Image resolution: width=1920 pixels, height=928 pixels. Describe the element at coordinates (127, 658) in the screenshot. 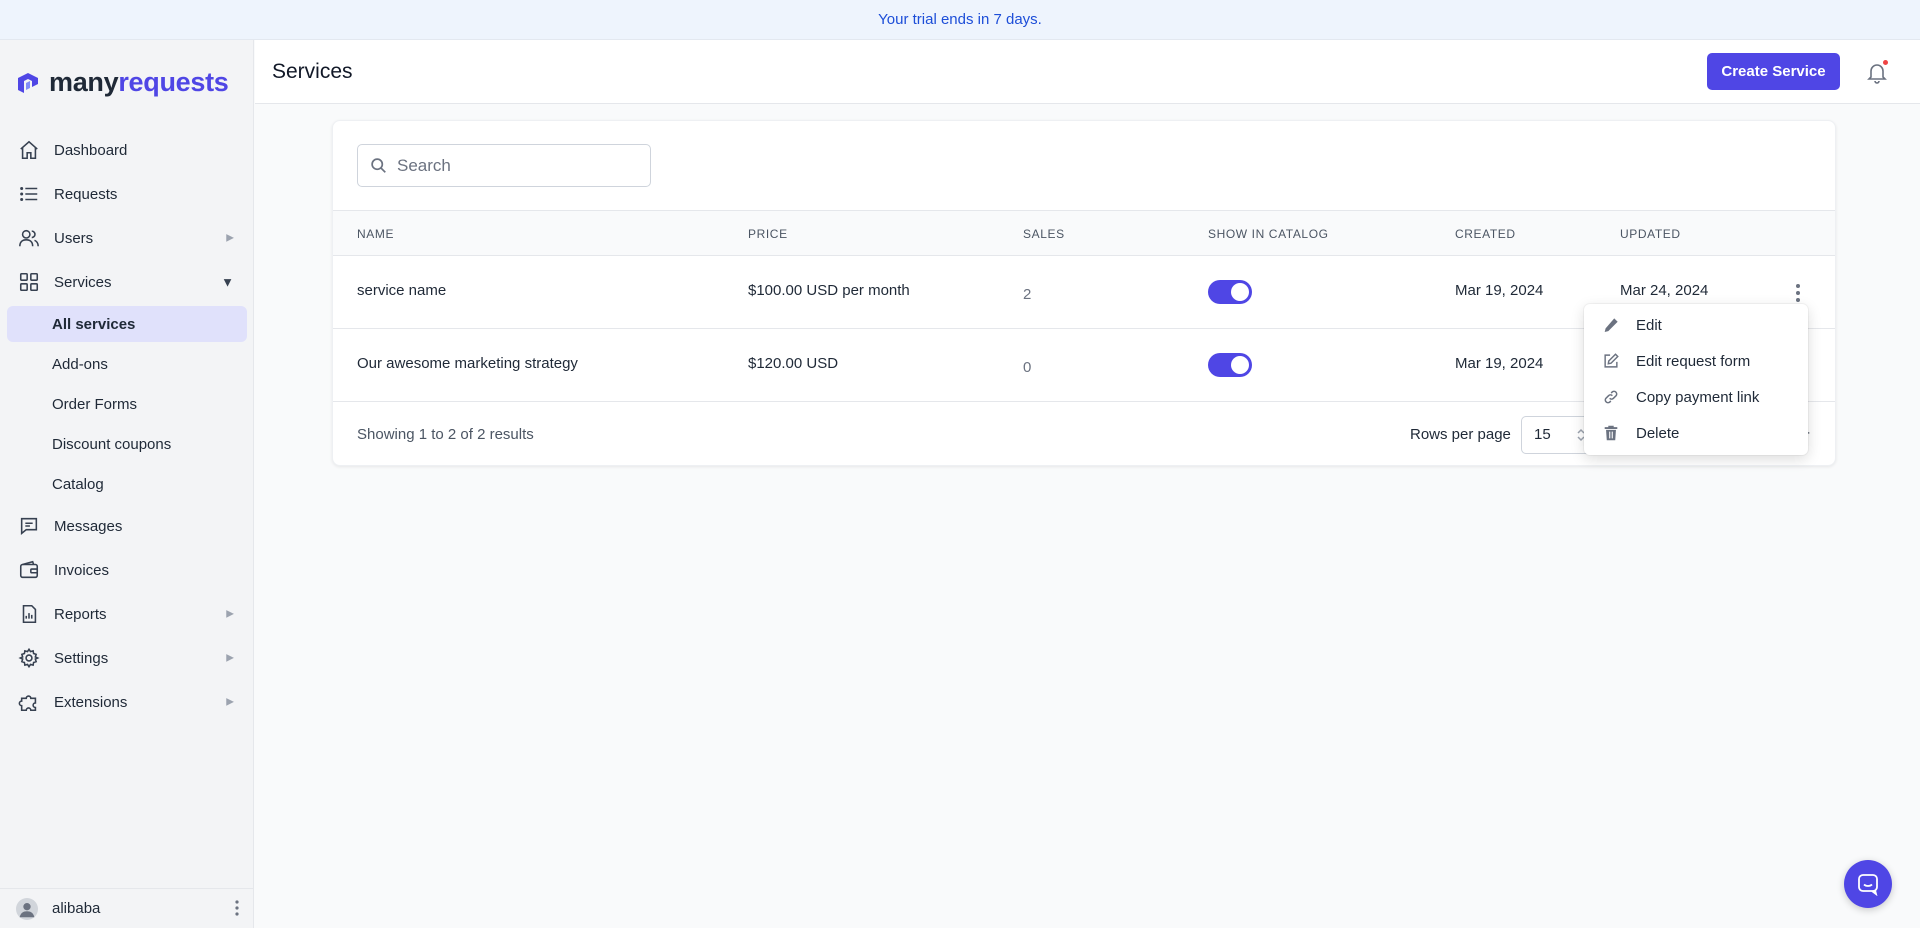

I see `sidebar-item-settings: Settings ▶` at that location.